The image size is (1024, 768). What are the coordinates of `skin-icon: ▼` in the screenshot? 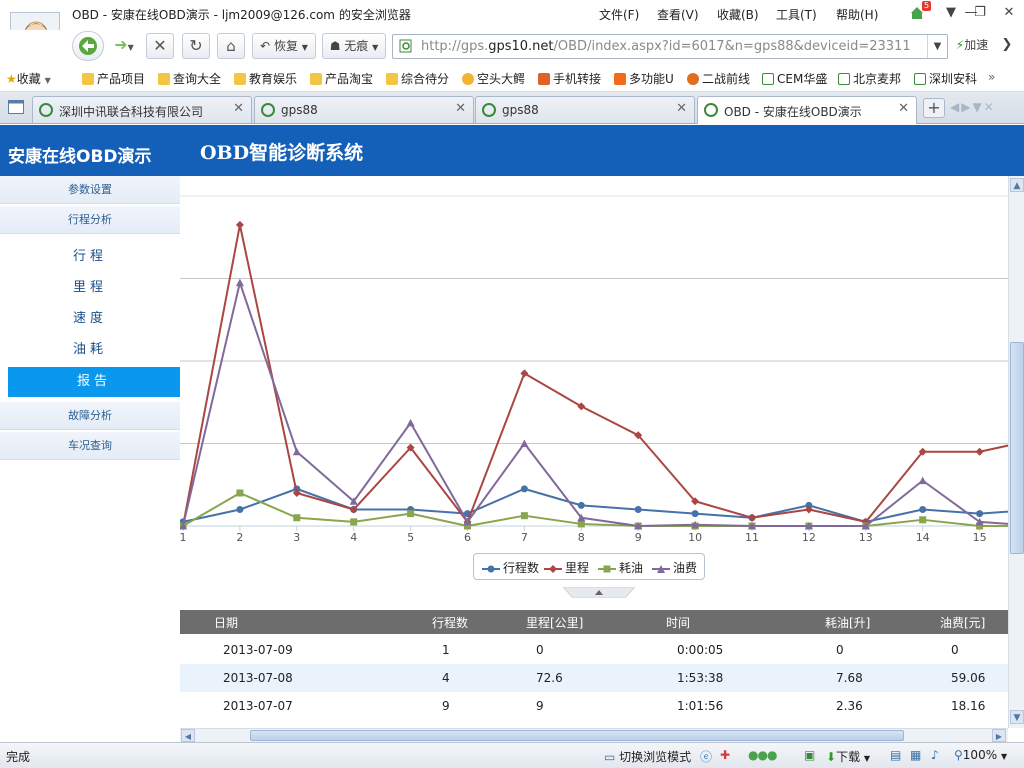 It's located at (951, 13).